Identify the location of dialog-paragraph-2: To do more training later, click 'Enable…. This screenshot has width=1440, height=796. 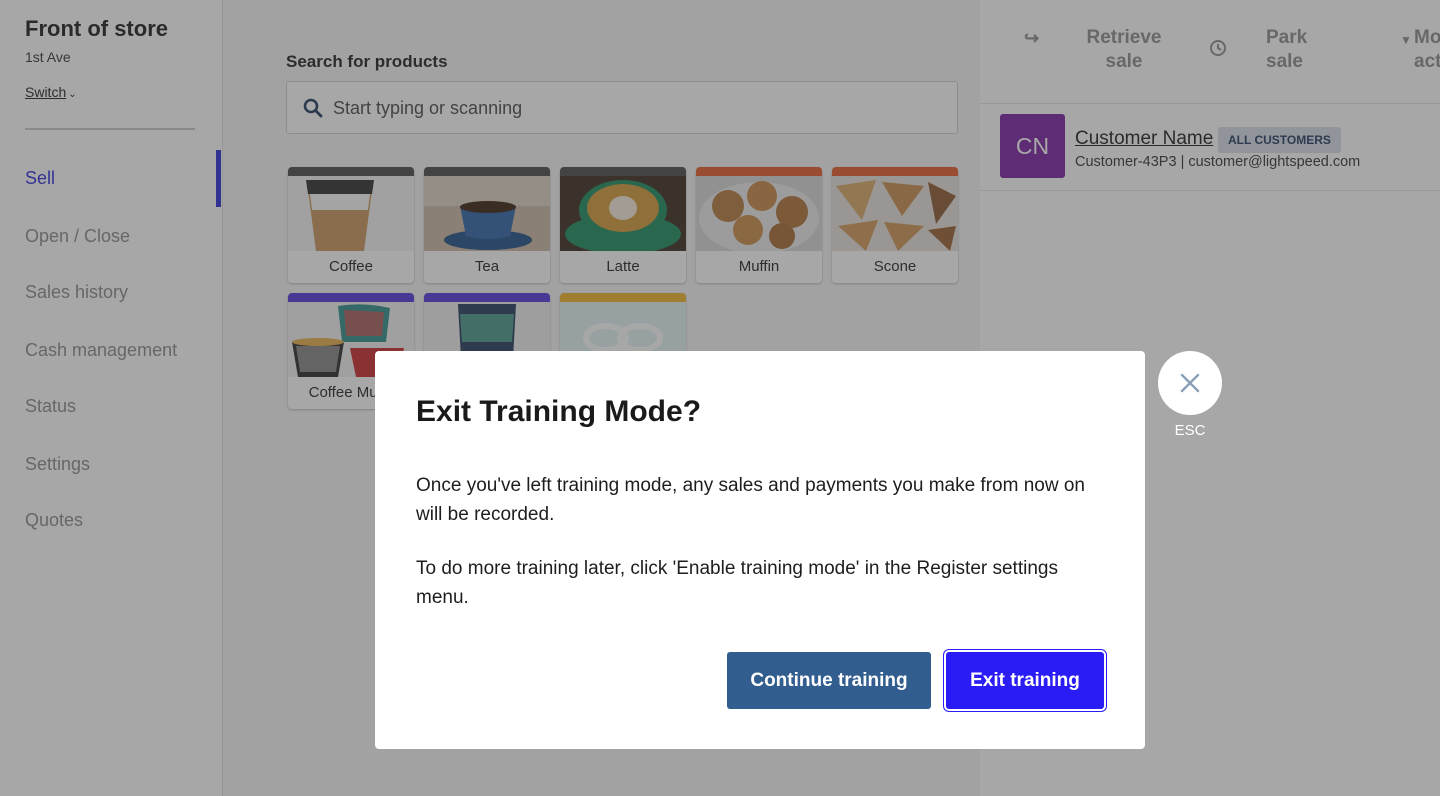
(737, 583).